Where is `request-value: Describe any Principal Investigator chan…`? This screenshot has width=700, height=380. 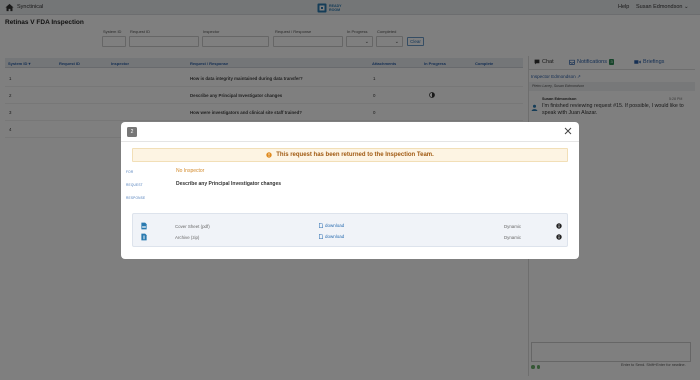 request-value: Describe any Principal Investigator chan… is located at coordinates (229, 184).